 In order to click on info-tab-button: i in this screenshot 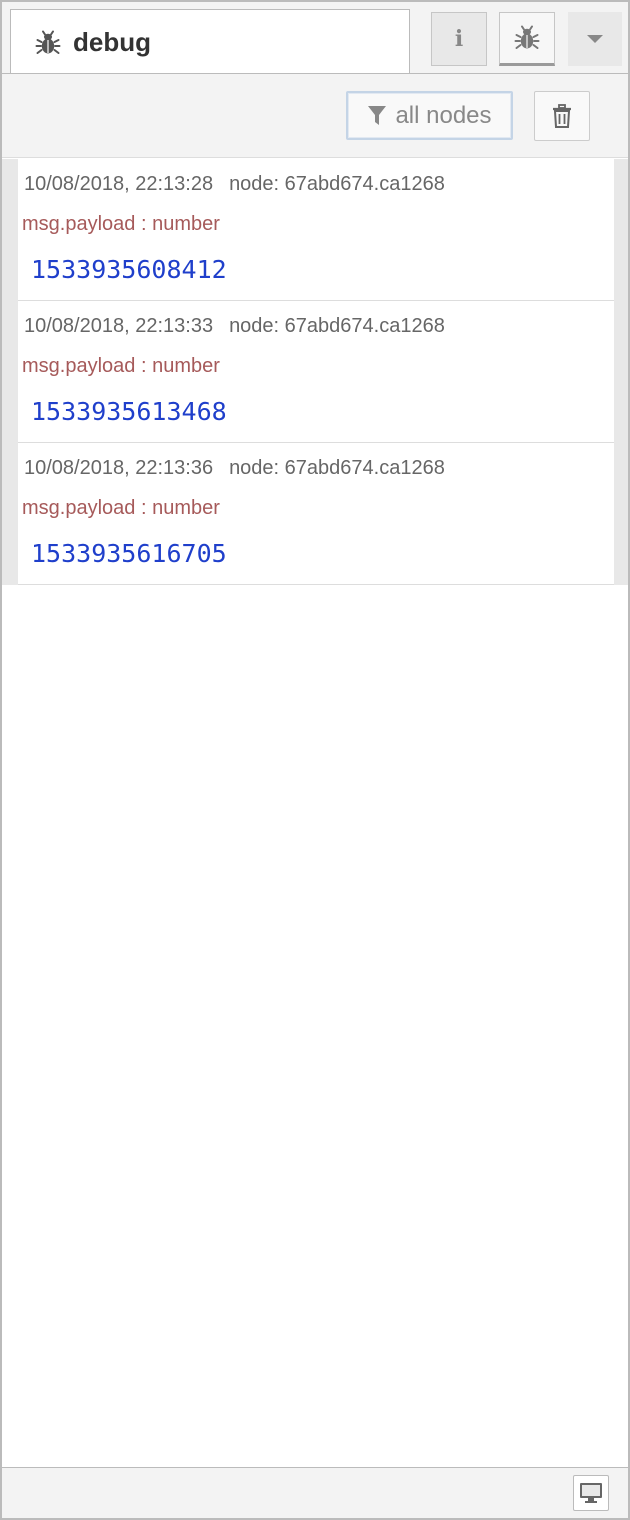, I will do `click(459, 39)`.